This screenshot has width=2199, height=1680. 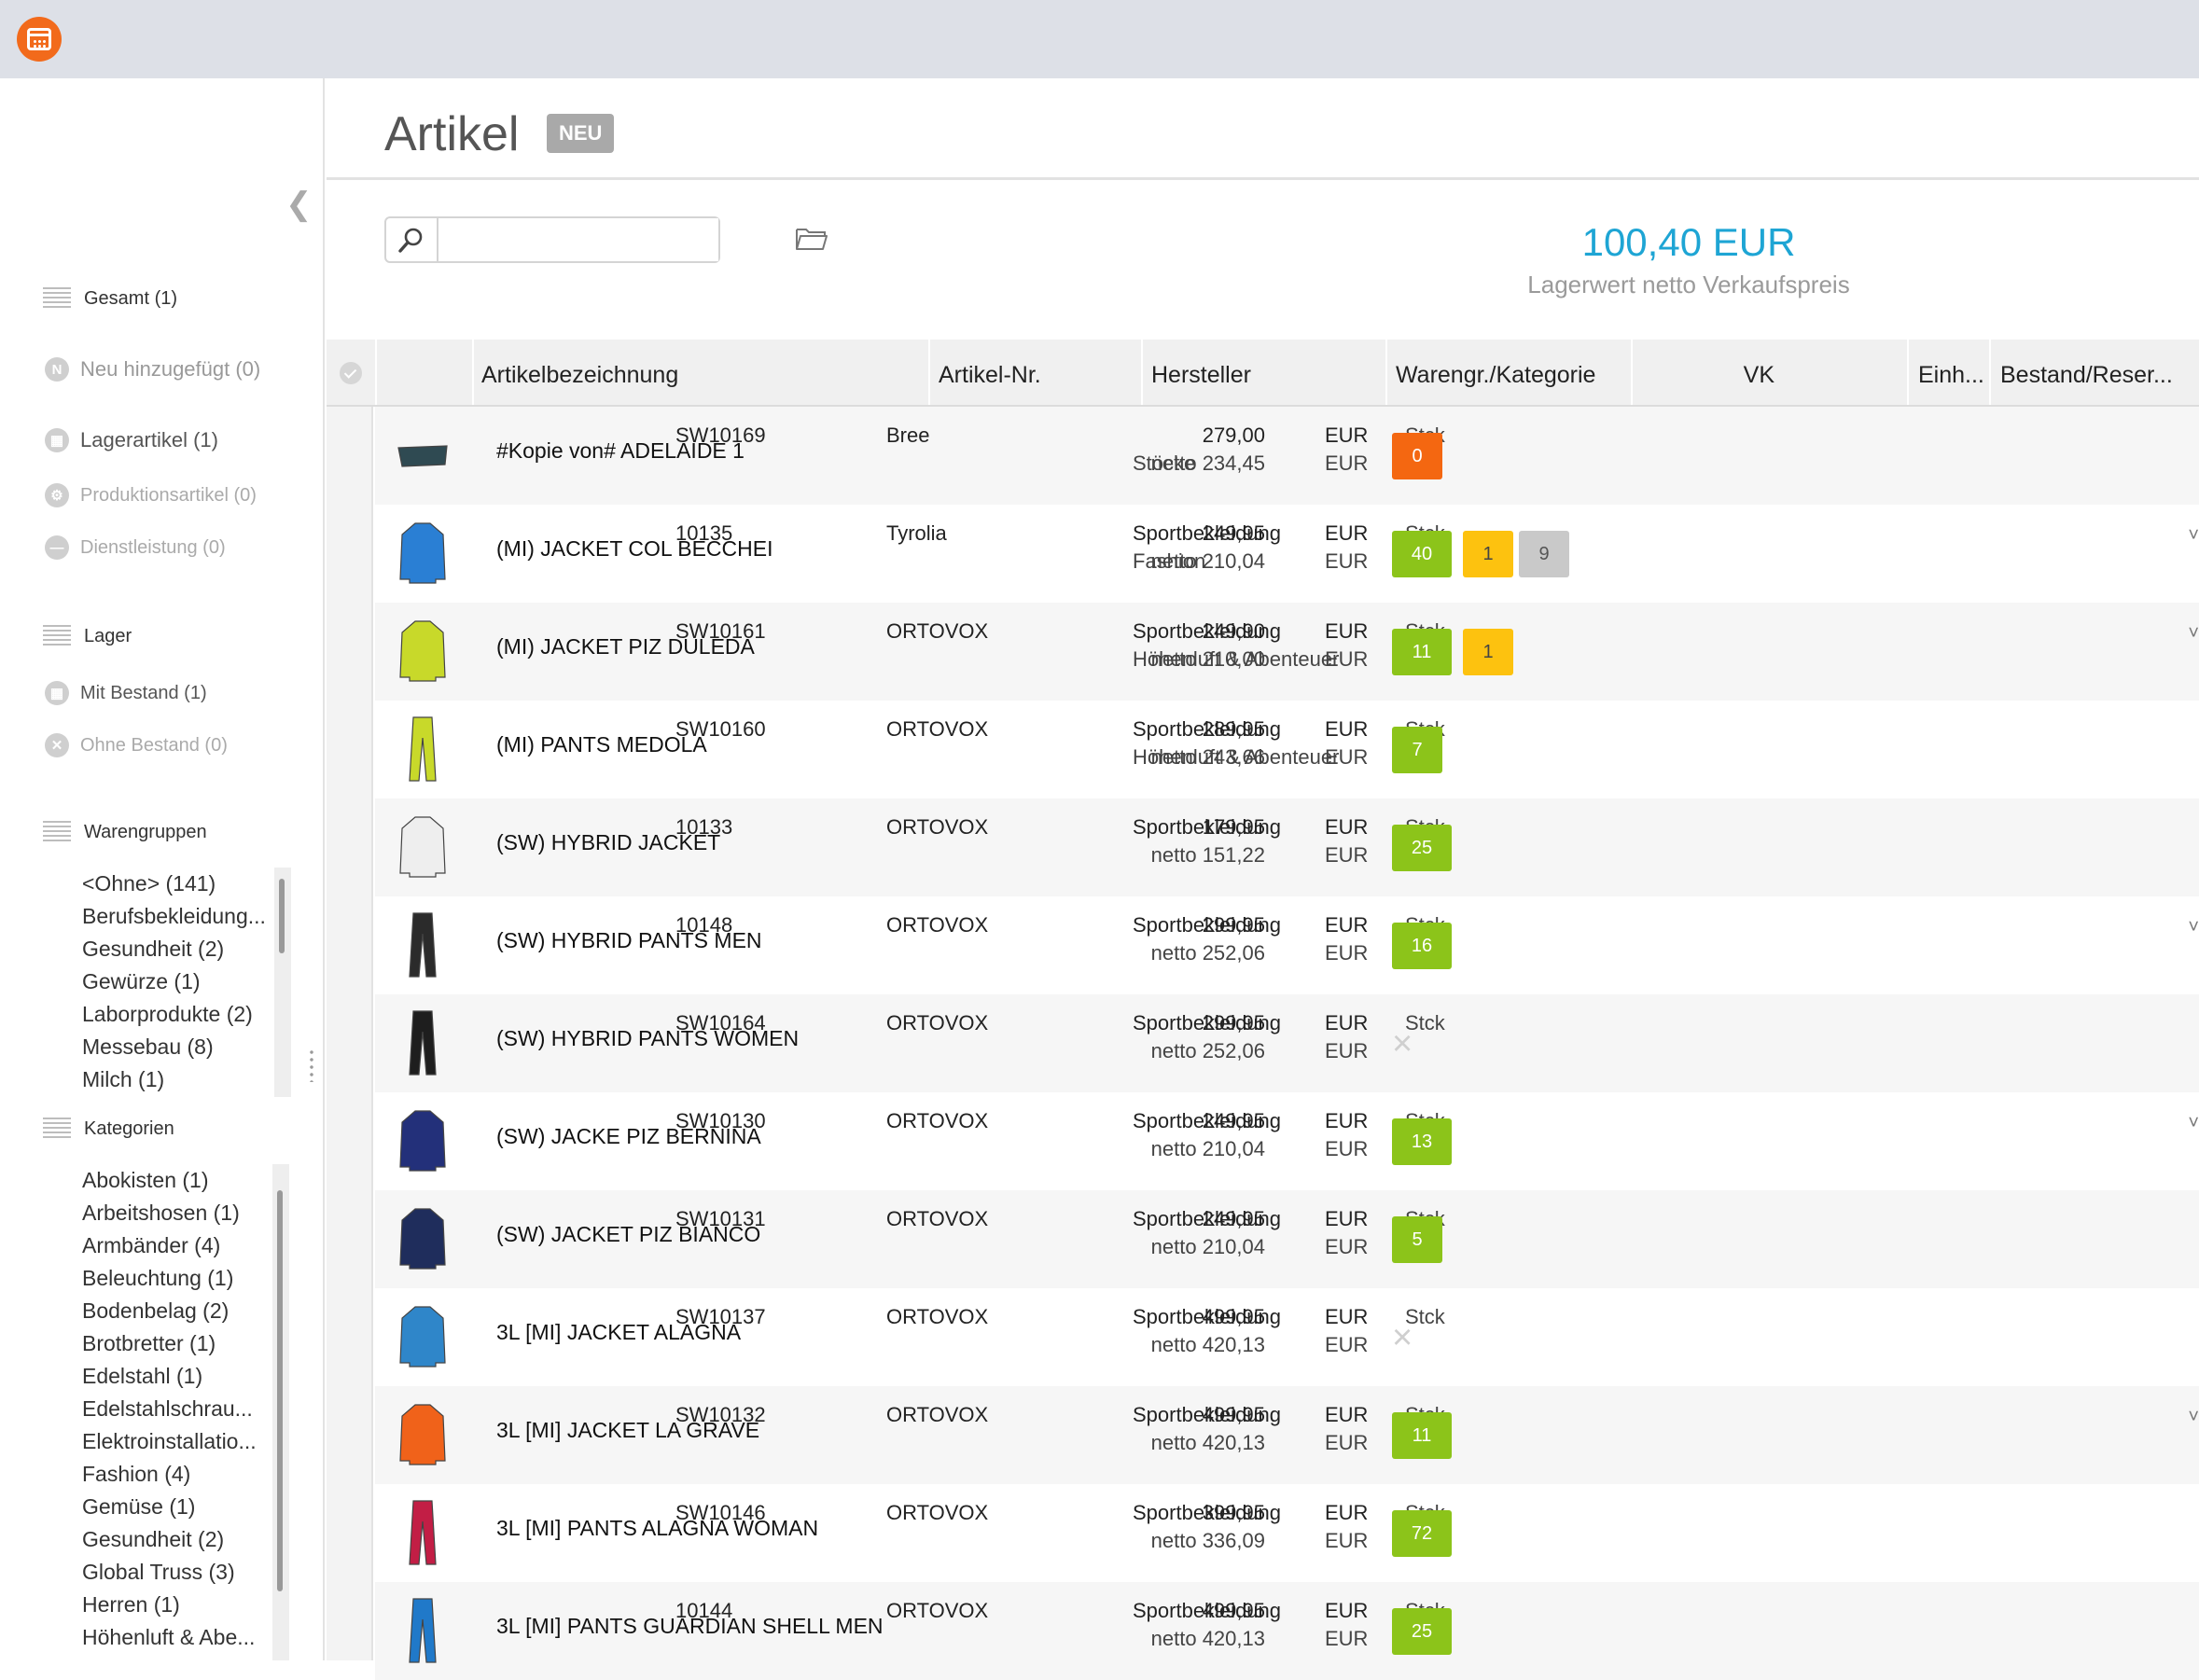 I want to click on sidebar-item-ohne-bestand: ✕ Ohne Bestand (0), so click(x=137, y=745).